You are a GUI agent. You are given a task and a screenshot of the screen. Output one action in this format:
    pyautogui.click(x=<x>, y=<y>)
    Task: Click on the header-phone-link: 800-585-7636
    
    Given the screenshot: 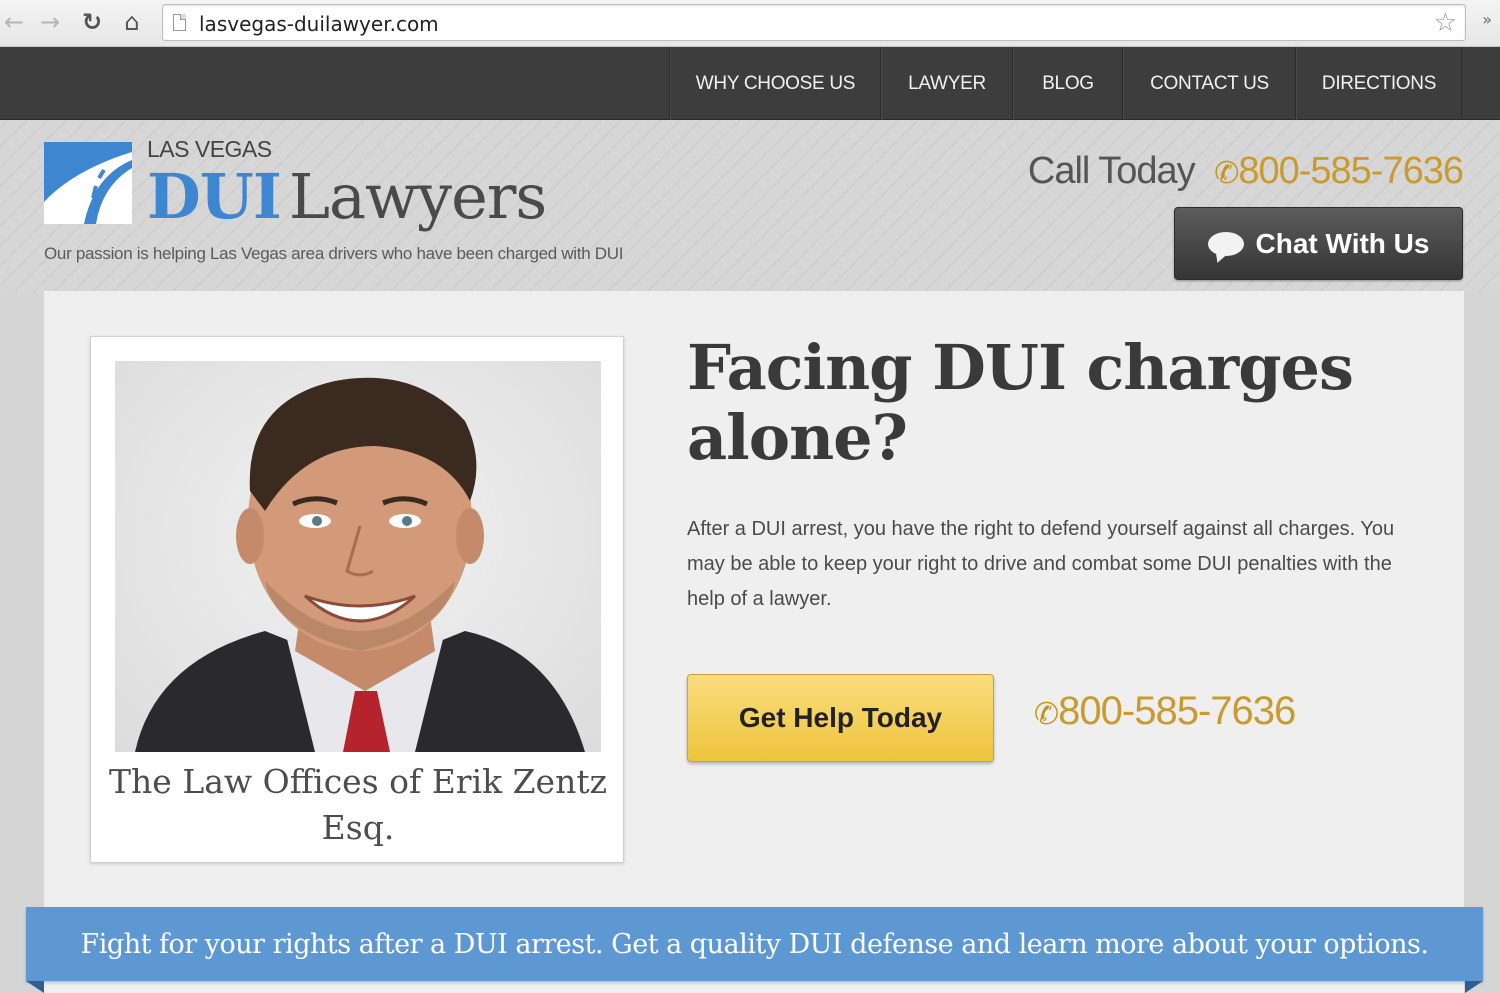 What is the action you would take?
    pyautogui.click(x=1351, y=171)
    